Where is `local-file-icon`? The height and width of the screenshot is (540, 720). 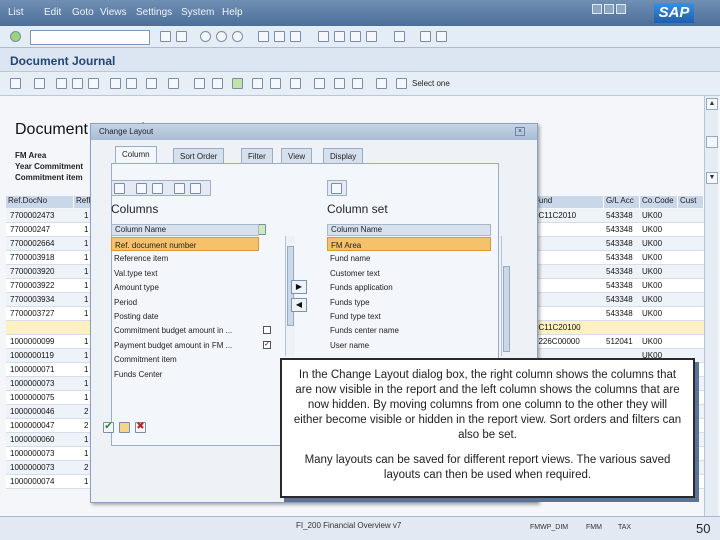 local-file-icon is located at coordinates (275, 83).